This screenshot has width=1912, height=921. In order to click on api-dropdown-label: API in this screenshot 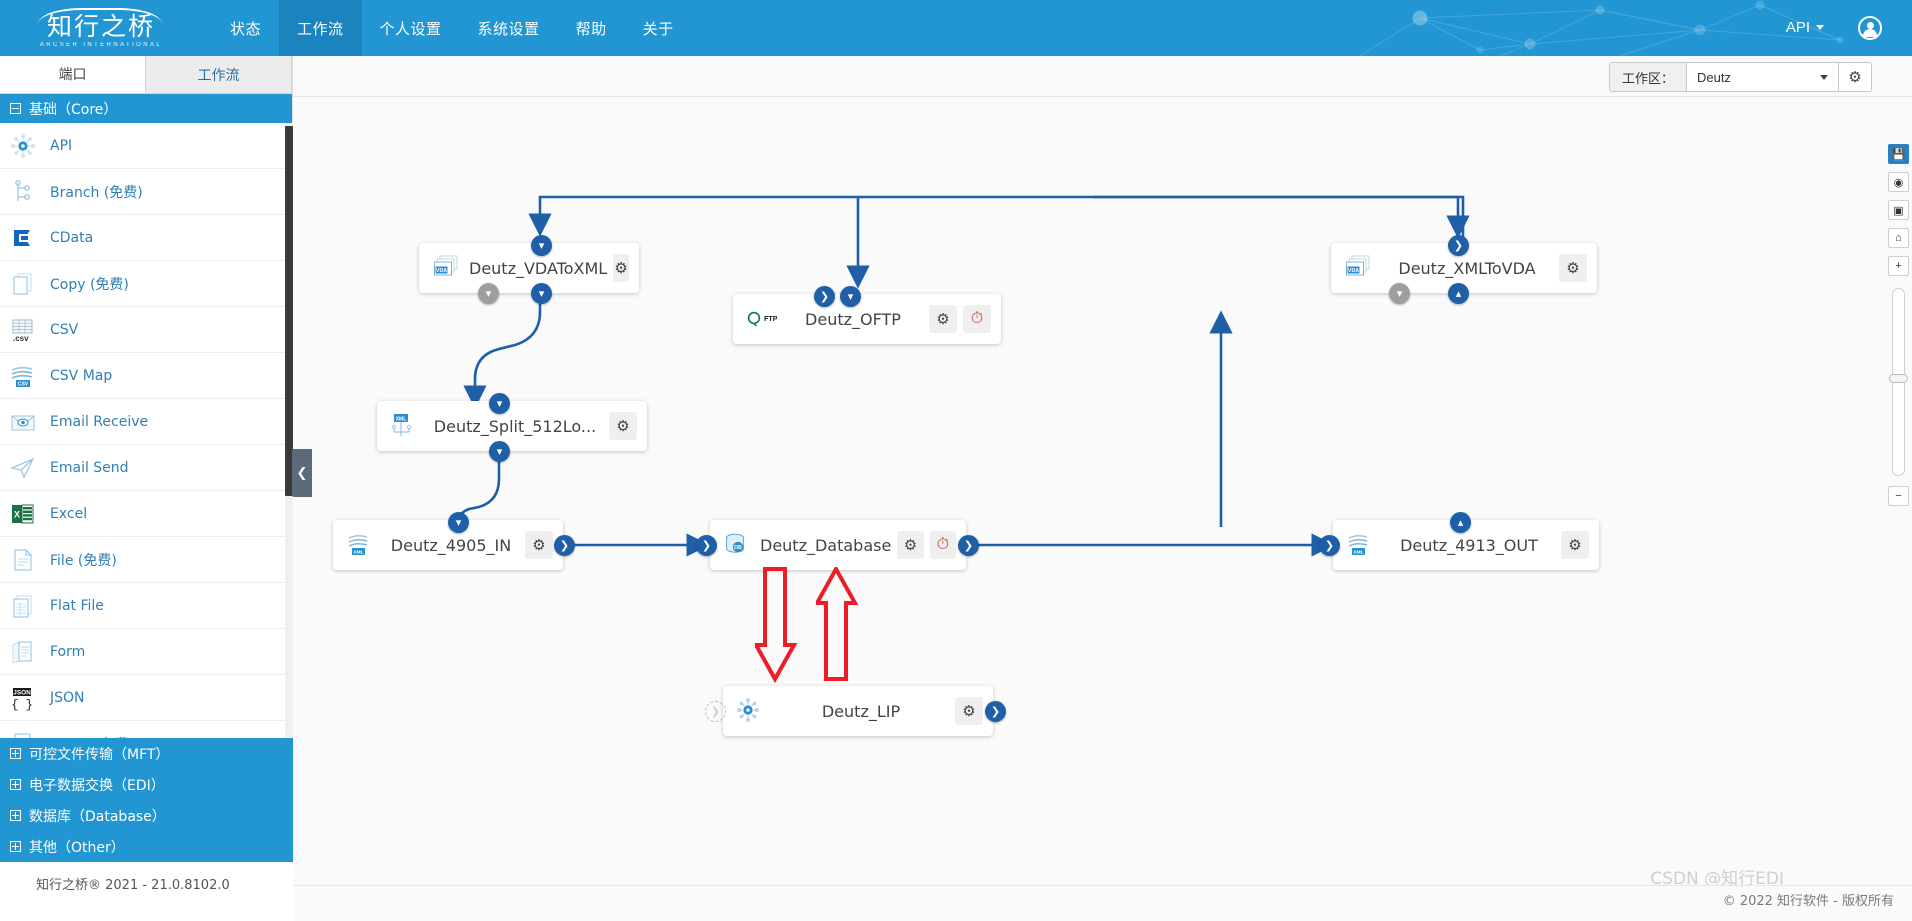, I will do `click(1797, 27)`.